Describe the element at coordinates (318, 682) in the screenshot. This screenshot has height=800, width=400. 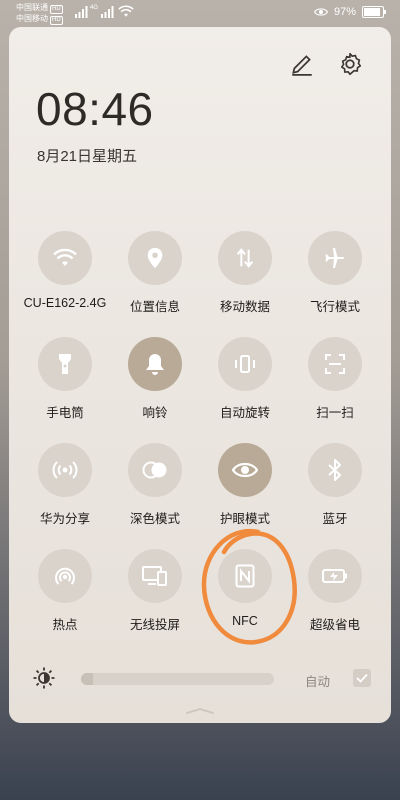
I see `auto-brightness-label: 自动` at that location.